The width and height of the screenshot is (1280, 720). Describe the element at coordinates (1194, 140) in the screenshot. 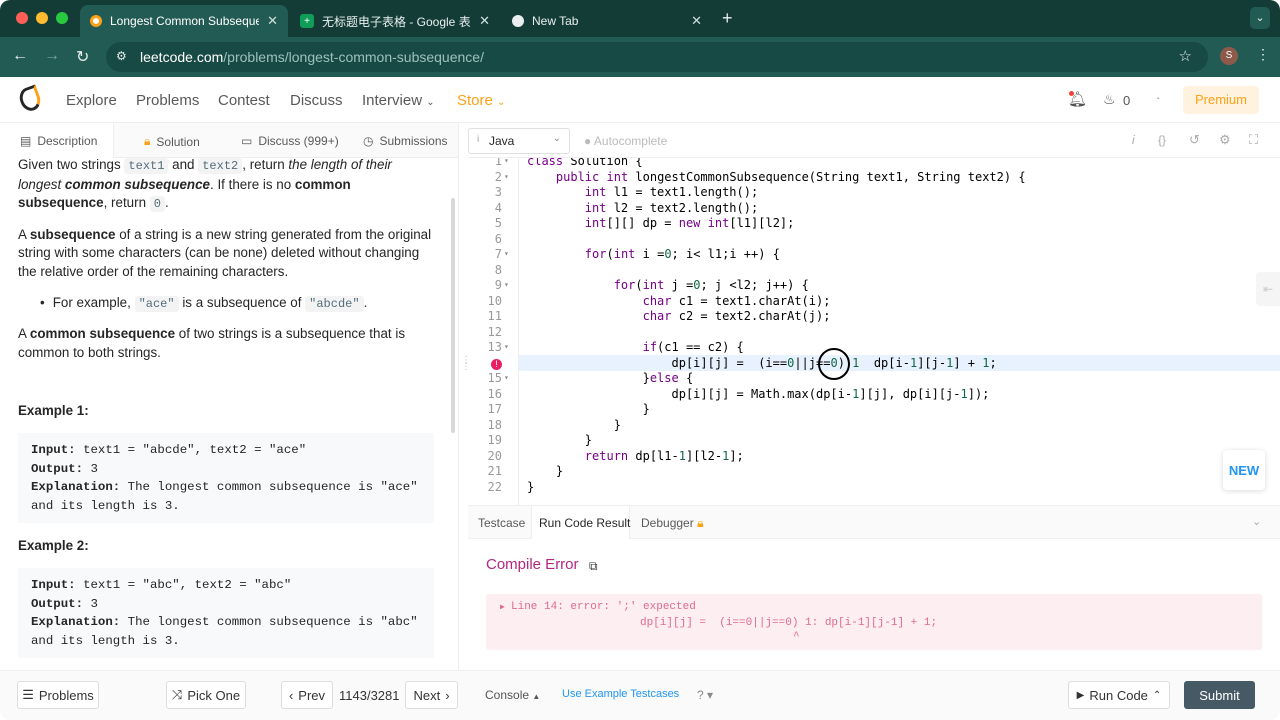

I see `reset-icon: ↺` at that location.